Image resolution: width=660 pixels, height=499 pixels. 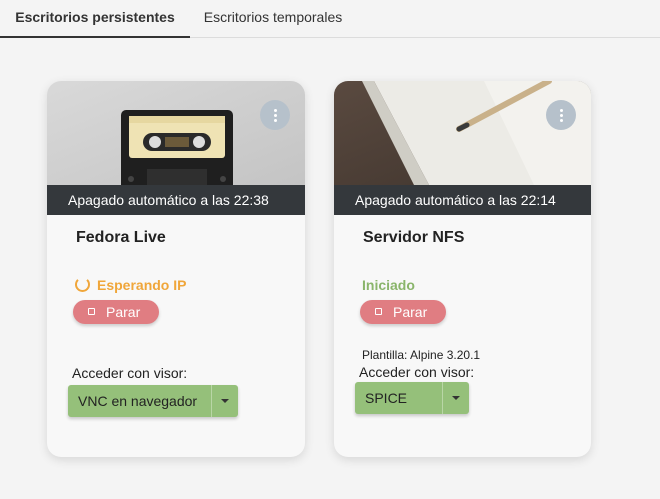 What do you see at coordinates (462, 200) in the screenshot?
I see `auto-shutdown-bar: Apagado automático a las 22:14` at bounding box center [462, 200].